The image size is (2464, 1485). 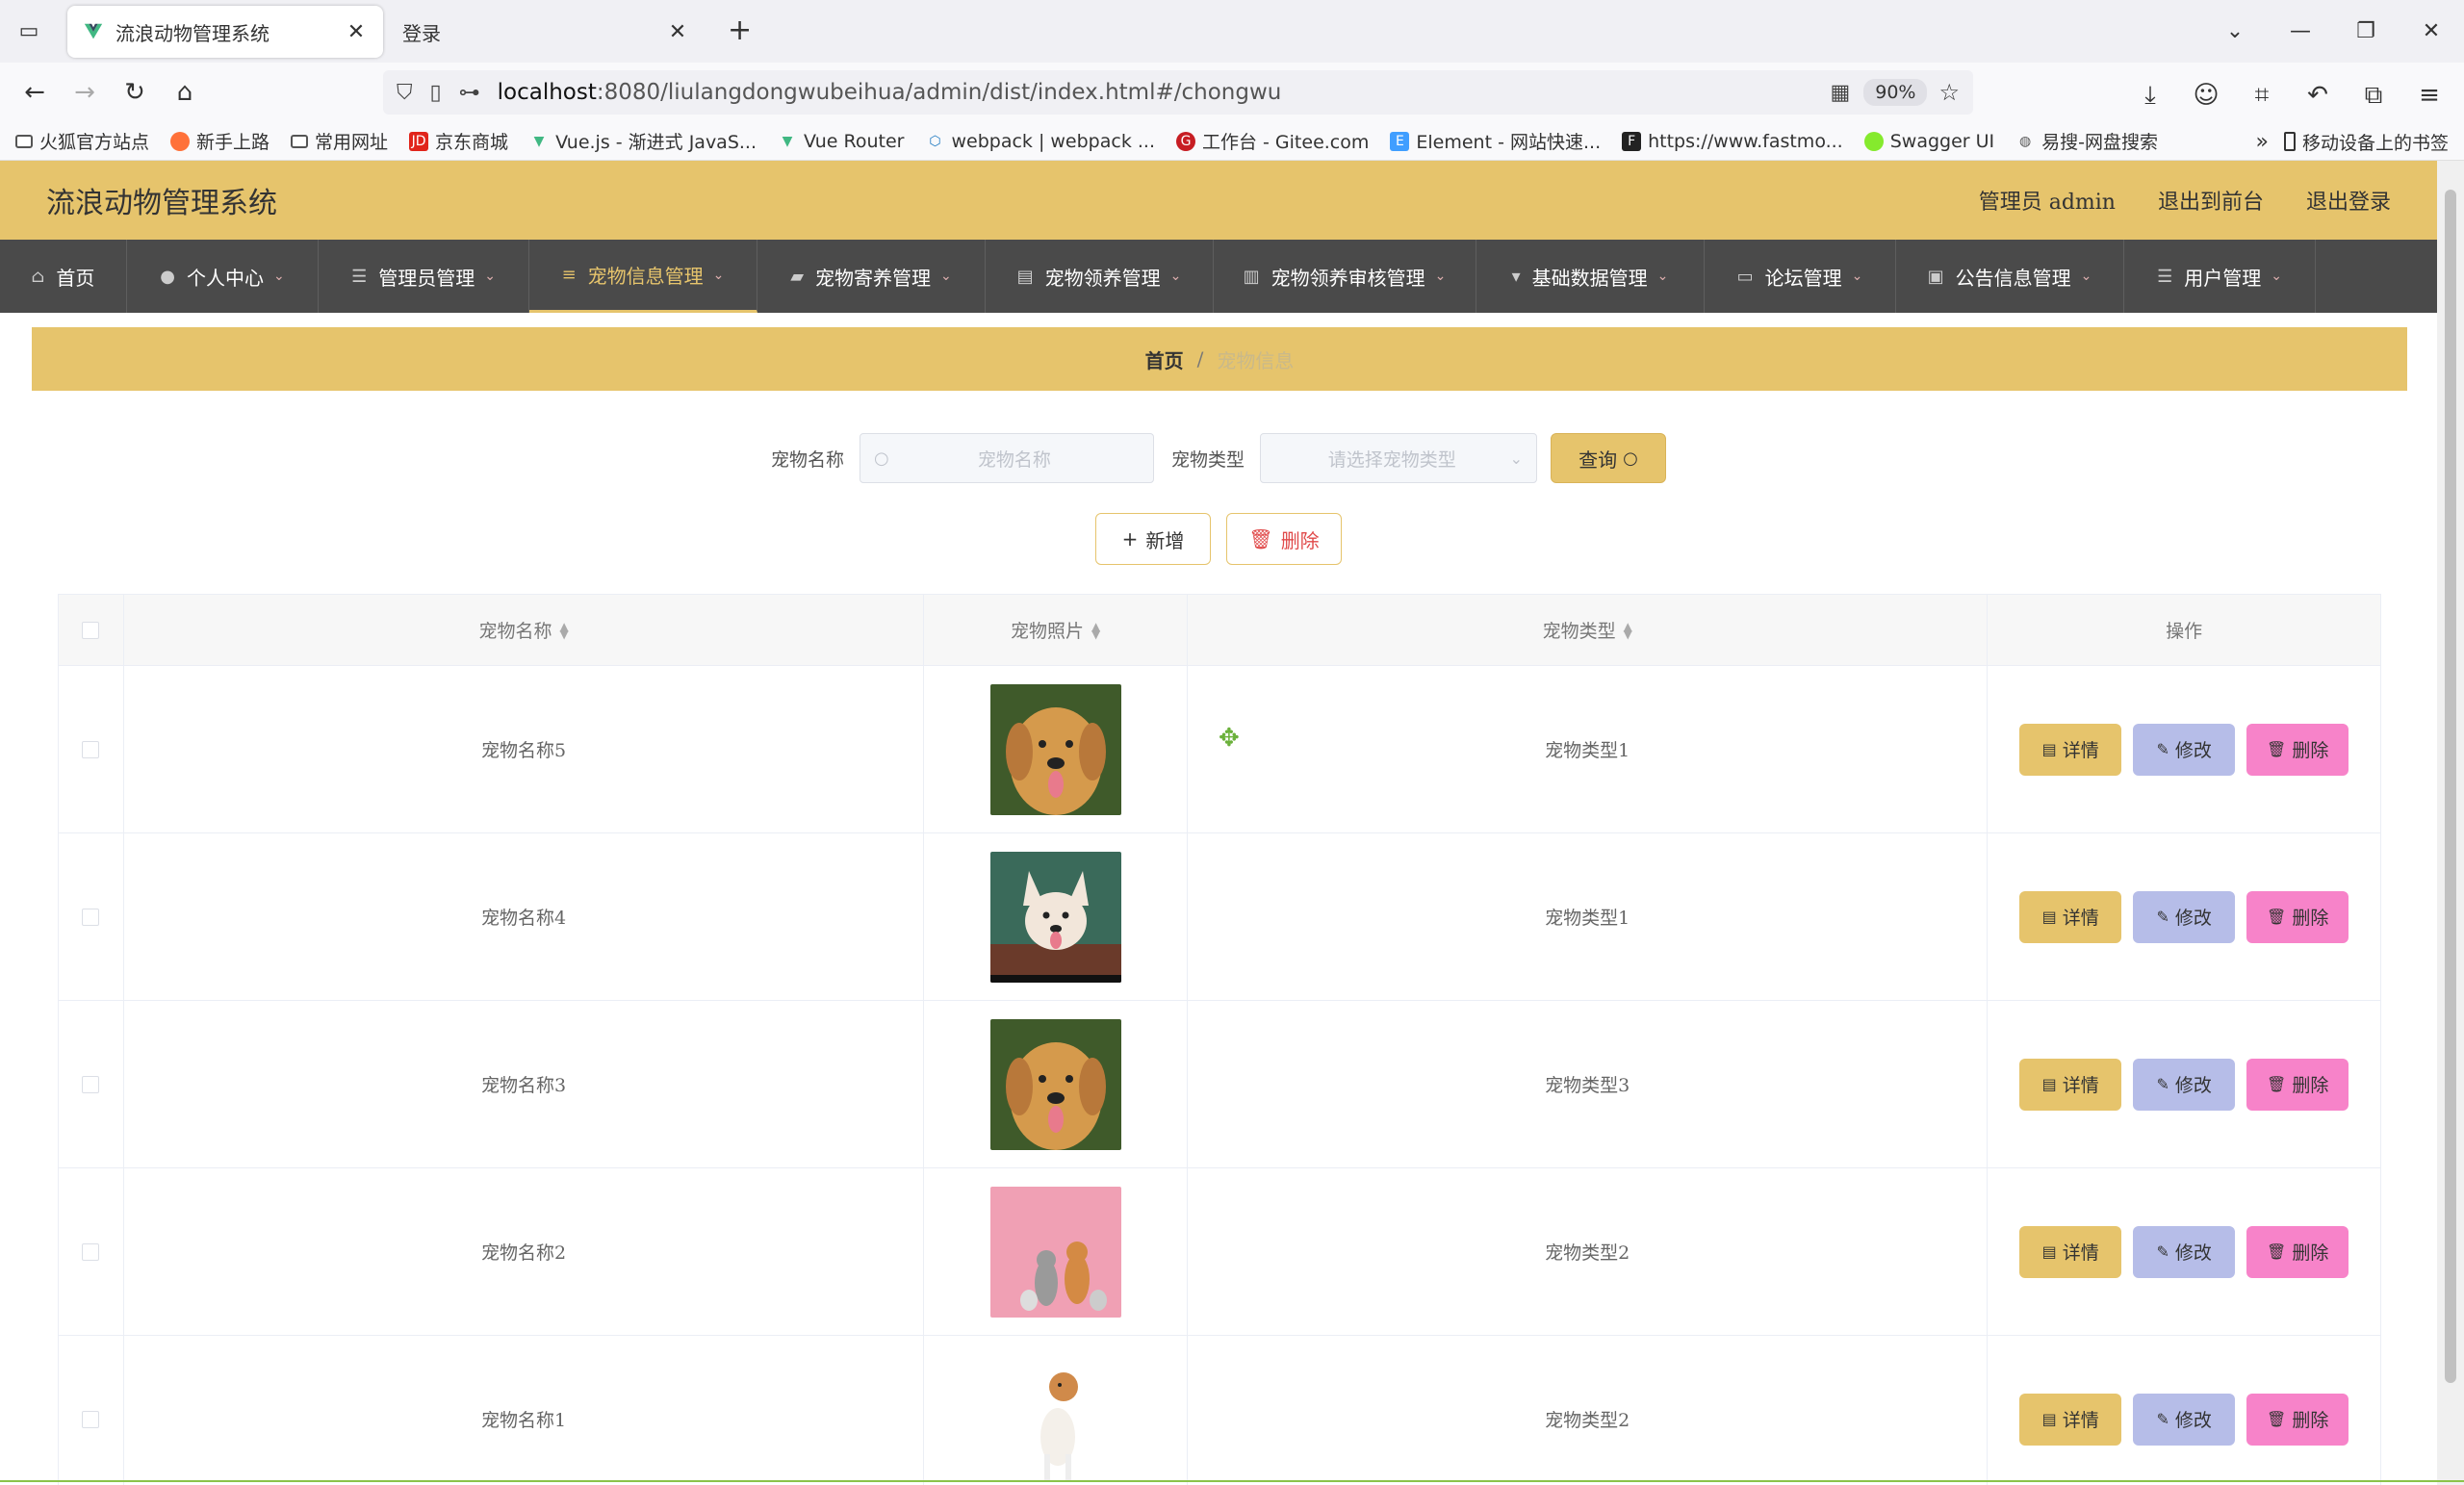 I want to click on header-pet-photo: 宠物照片 ▲ ▼, so click(x=1056, y=630).